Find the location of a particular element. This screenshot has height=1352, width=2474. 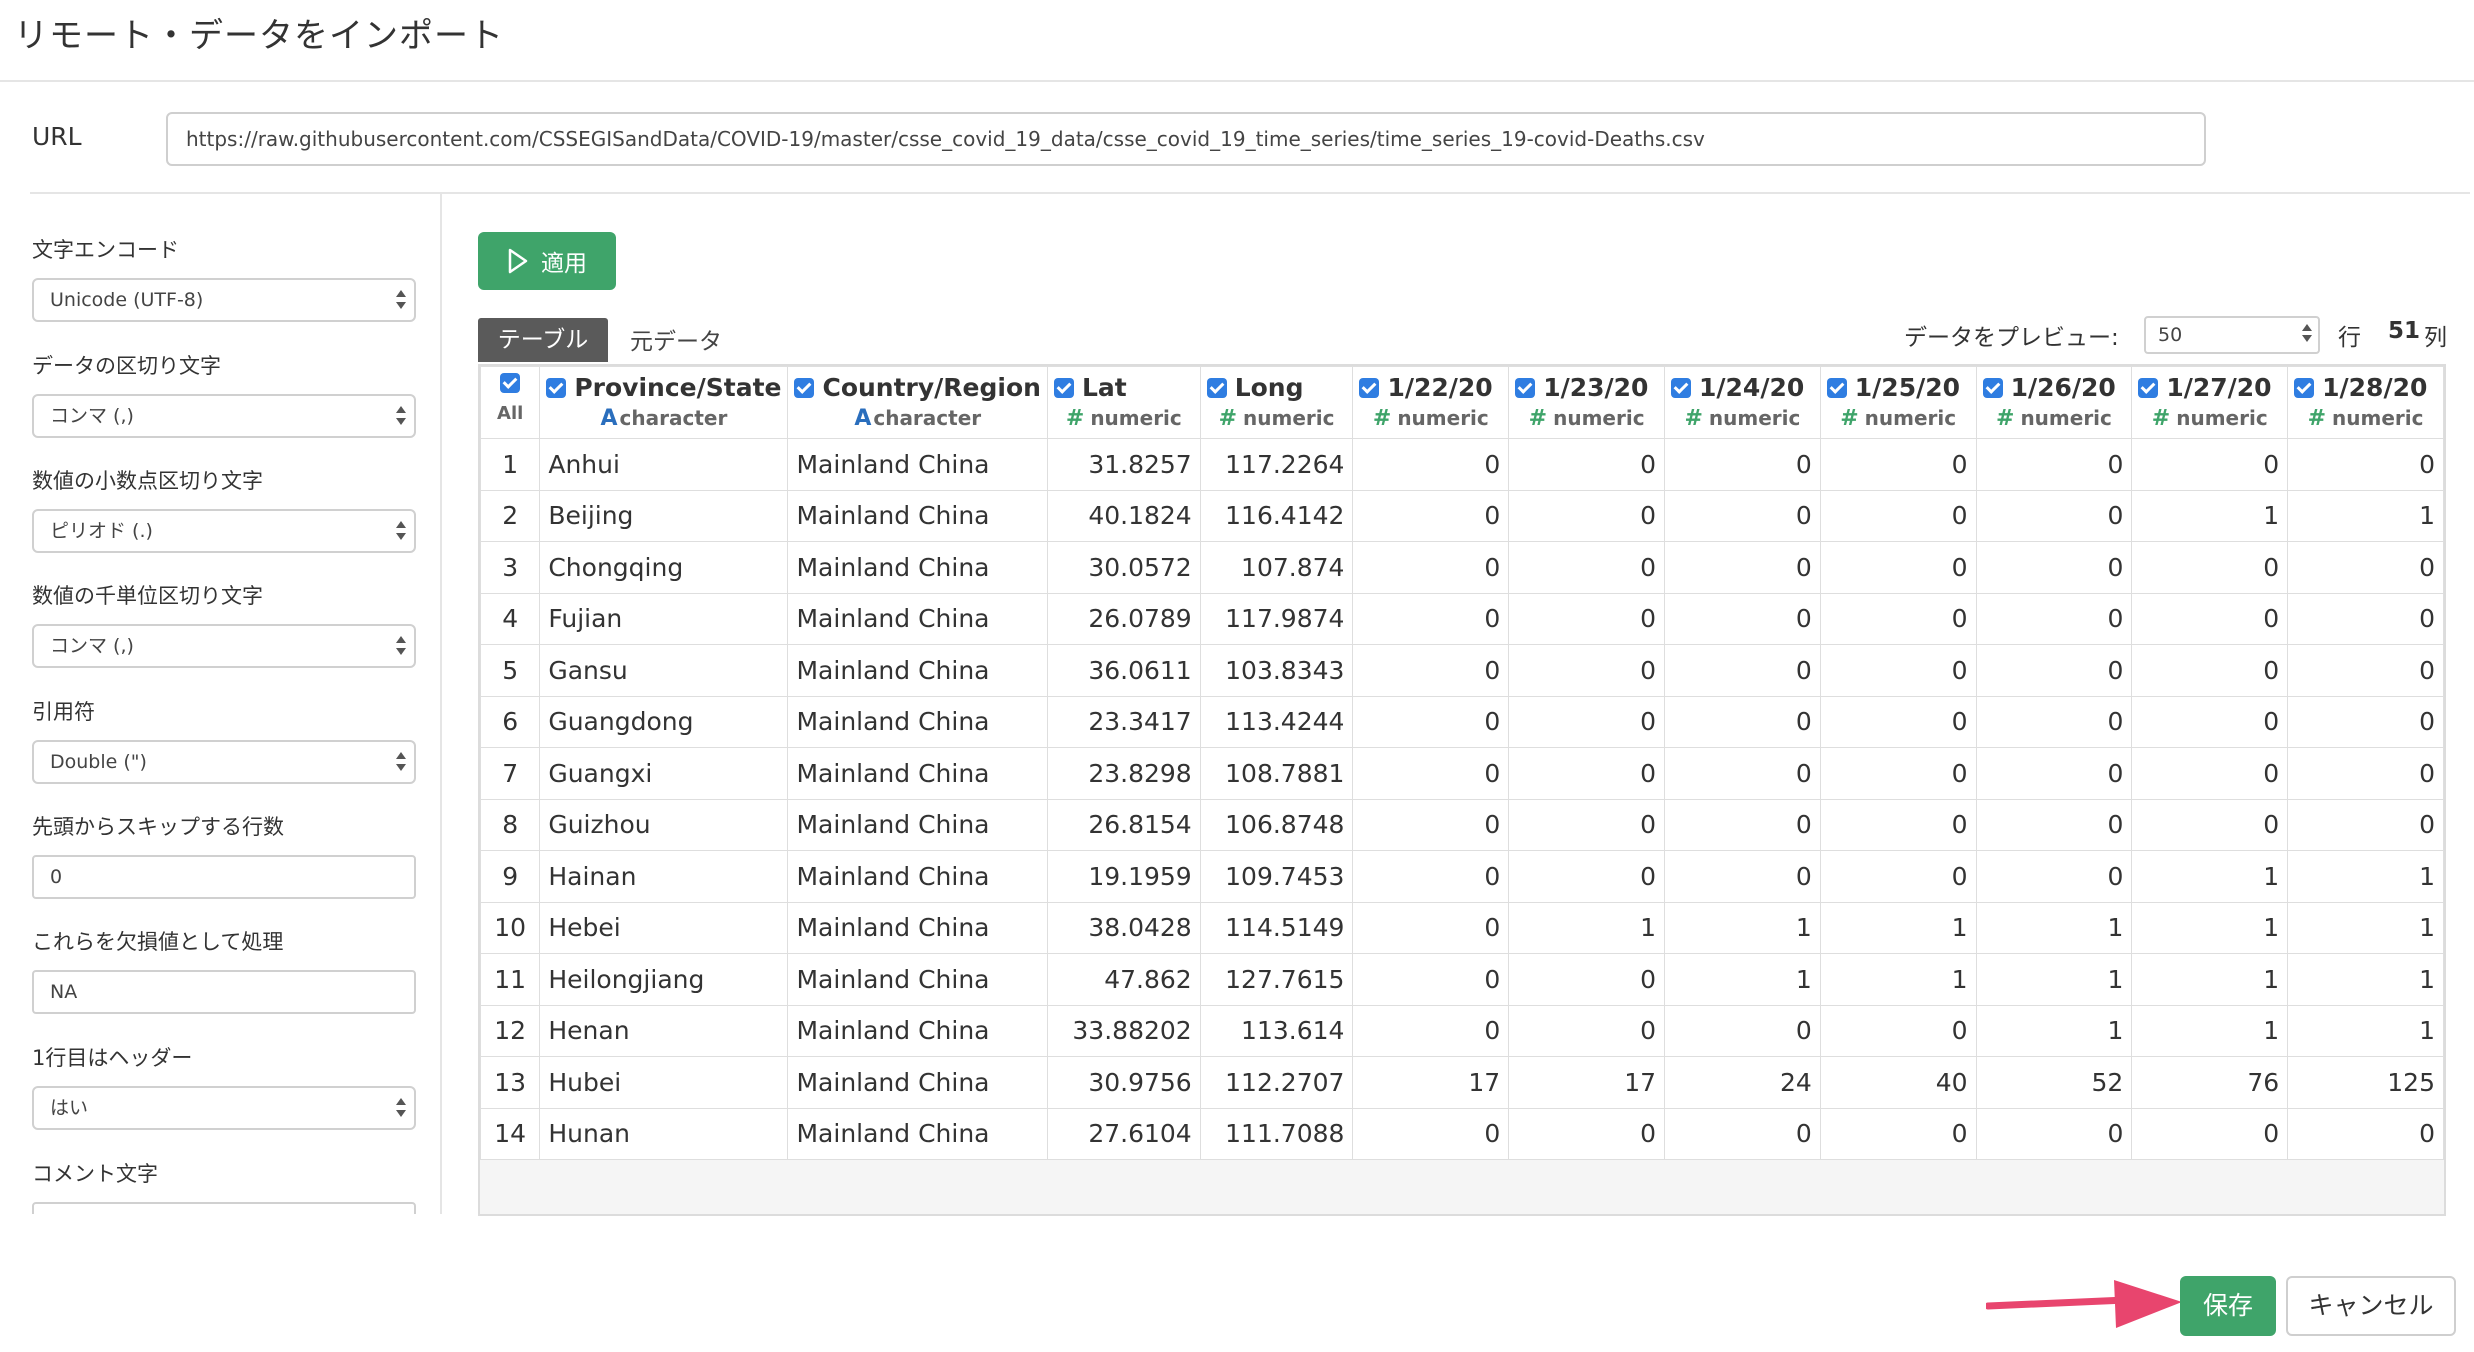

save-button: 保存 is located at coordinates (2228, 1306).